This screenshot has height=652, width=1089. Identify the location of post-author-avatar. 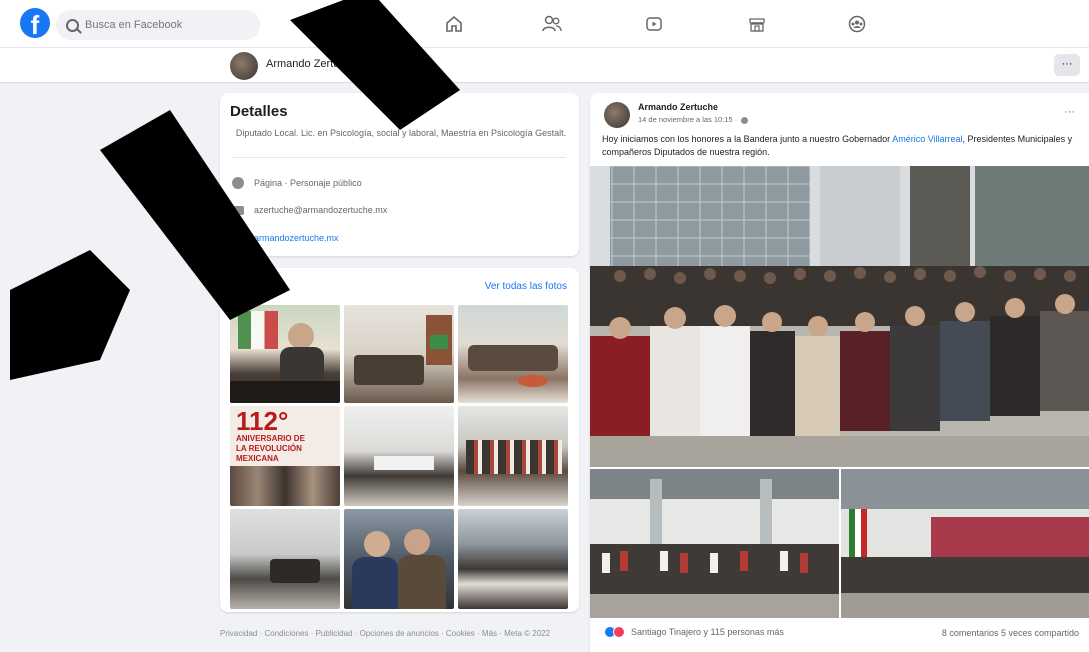
(617, 115).